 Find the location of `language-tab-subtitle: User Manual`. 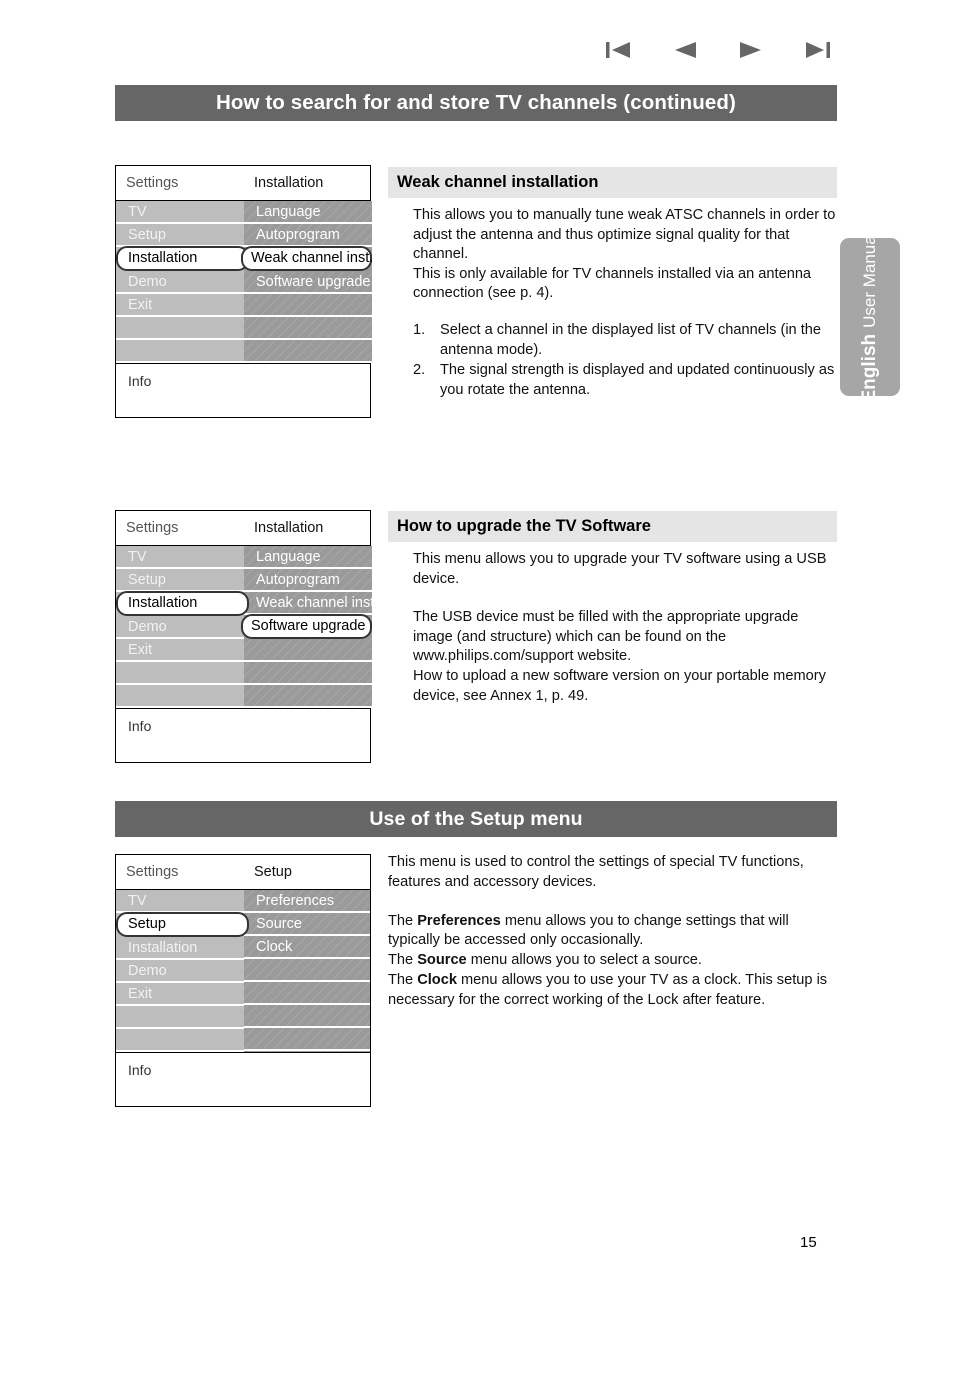

language-tab-subtitle: User Manual is located at coordinates (869, 283).